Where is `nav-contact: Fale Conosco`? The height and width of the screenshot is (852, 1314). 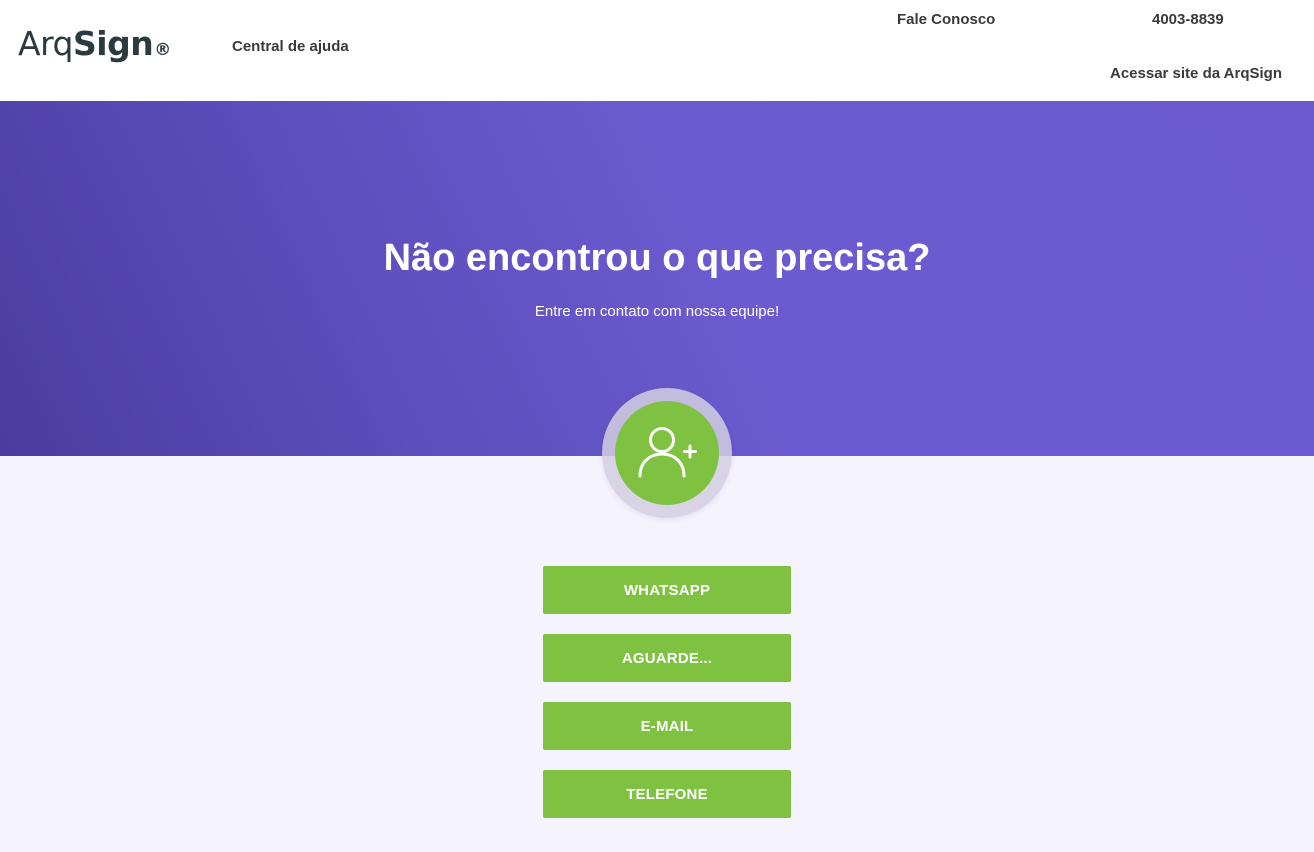 nav-contact: Fale Conosco is located at coordinates (946, 19).